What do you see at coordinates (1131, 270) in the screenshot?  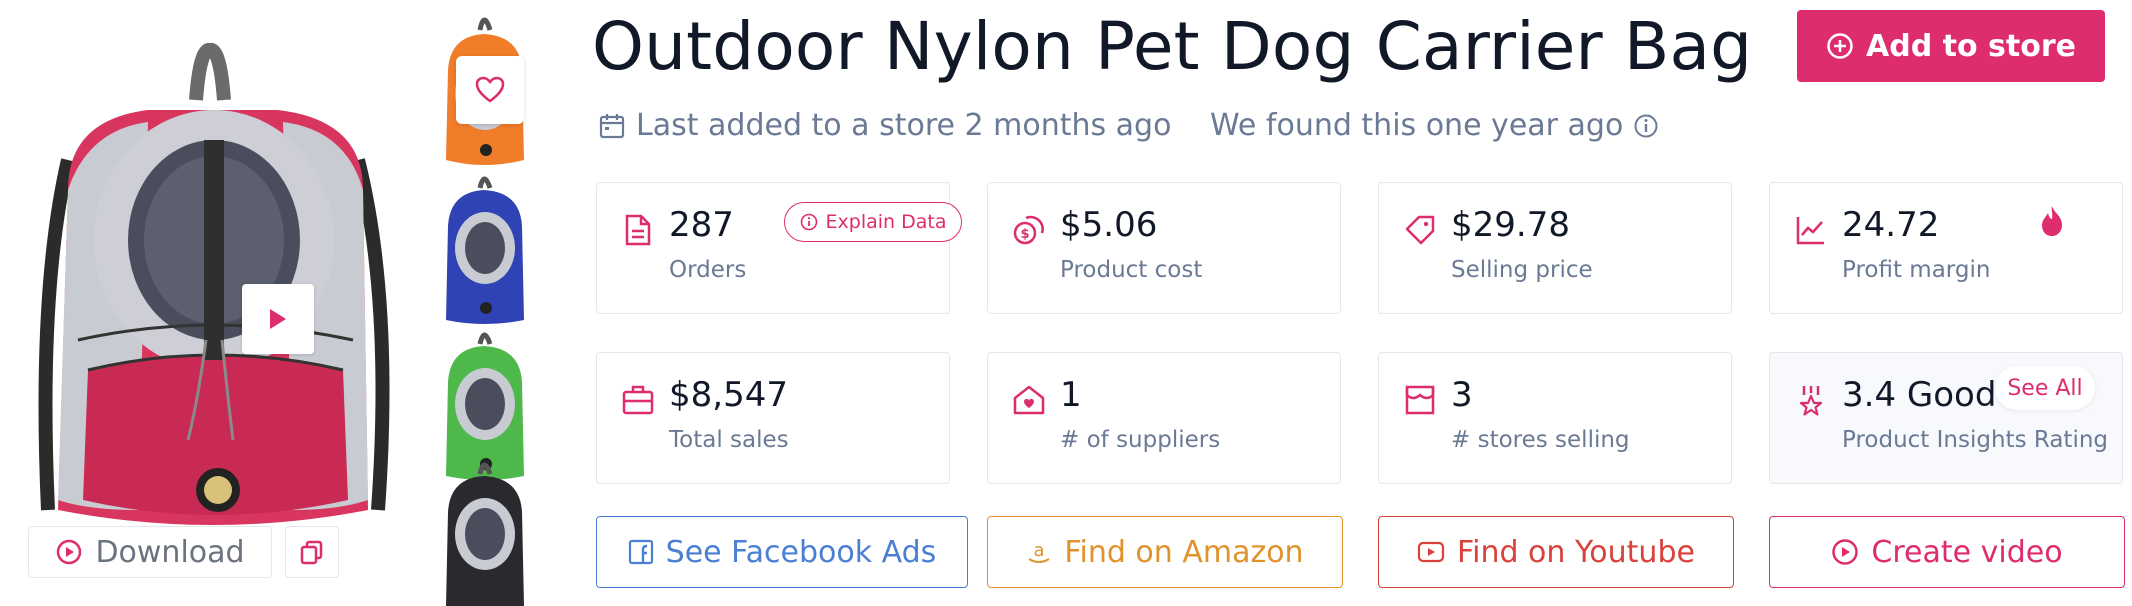 I see `product-cost-label: Product cost` at bounding box center [1131, 270].